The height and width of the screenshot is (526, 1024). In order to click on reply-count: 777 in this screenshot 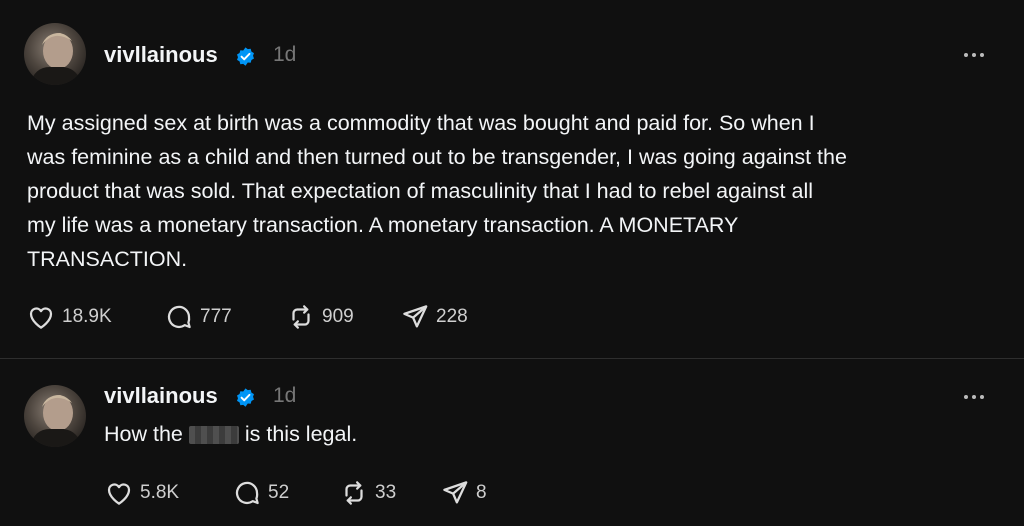, I will do `click(216, 316)`.